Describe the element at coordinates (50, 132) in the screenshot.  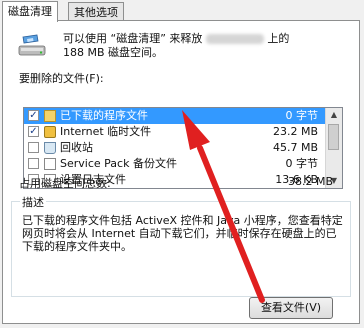
I see `lock-icon` at that location.